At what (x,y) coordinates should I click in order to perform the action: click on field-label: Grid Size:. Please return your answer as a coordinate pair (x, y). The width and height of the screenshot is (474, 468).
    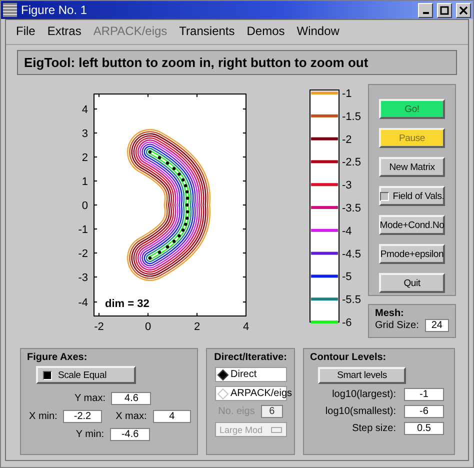
    Looking at the image, I should click on (397, 325).